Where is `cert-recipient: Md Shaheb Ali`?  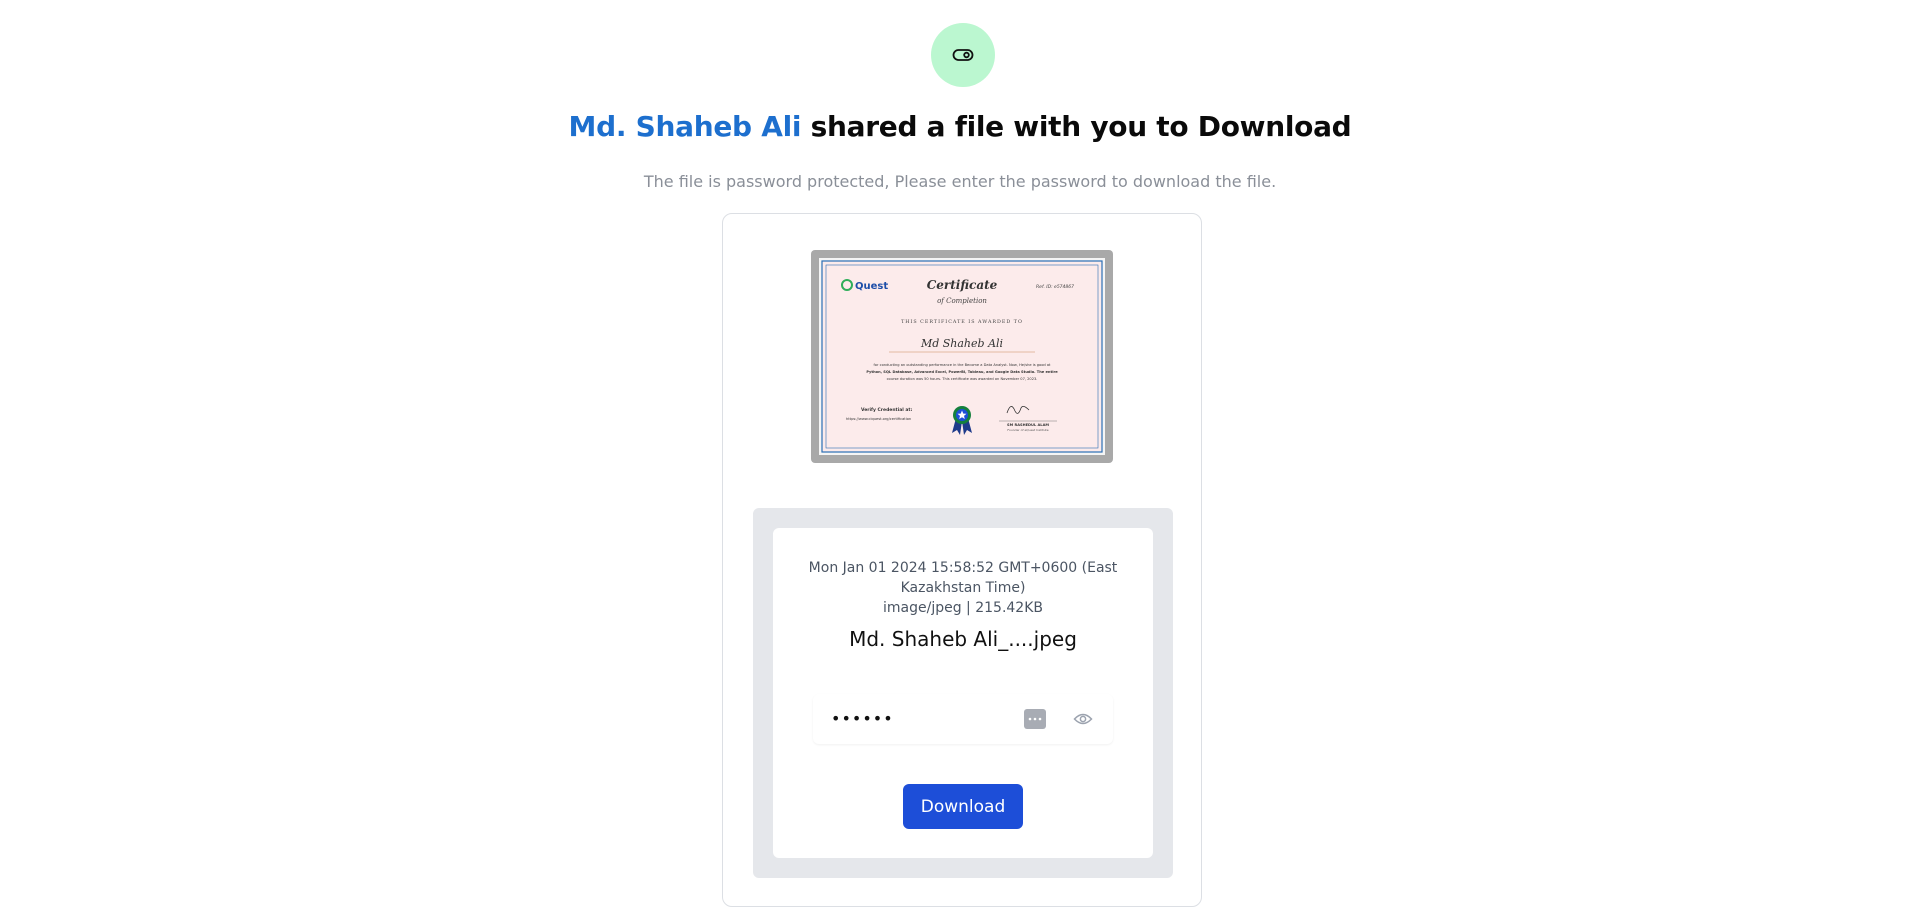
cert-recipient: Md Shaheb Ali is located at coordinates (961, 343).